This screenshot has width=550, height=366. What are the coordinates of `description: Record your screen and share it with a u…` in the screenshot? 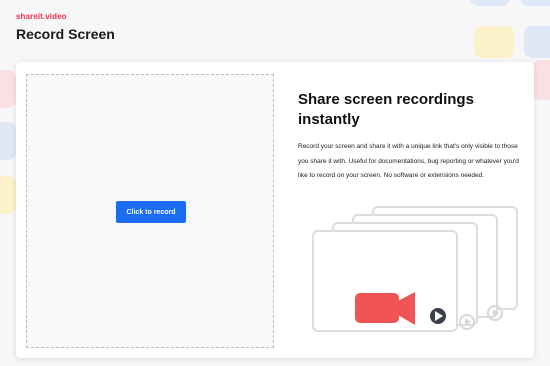 It's located at (408, 161).